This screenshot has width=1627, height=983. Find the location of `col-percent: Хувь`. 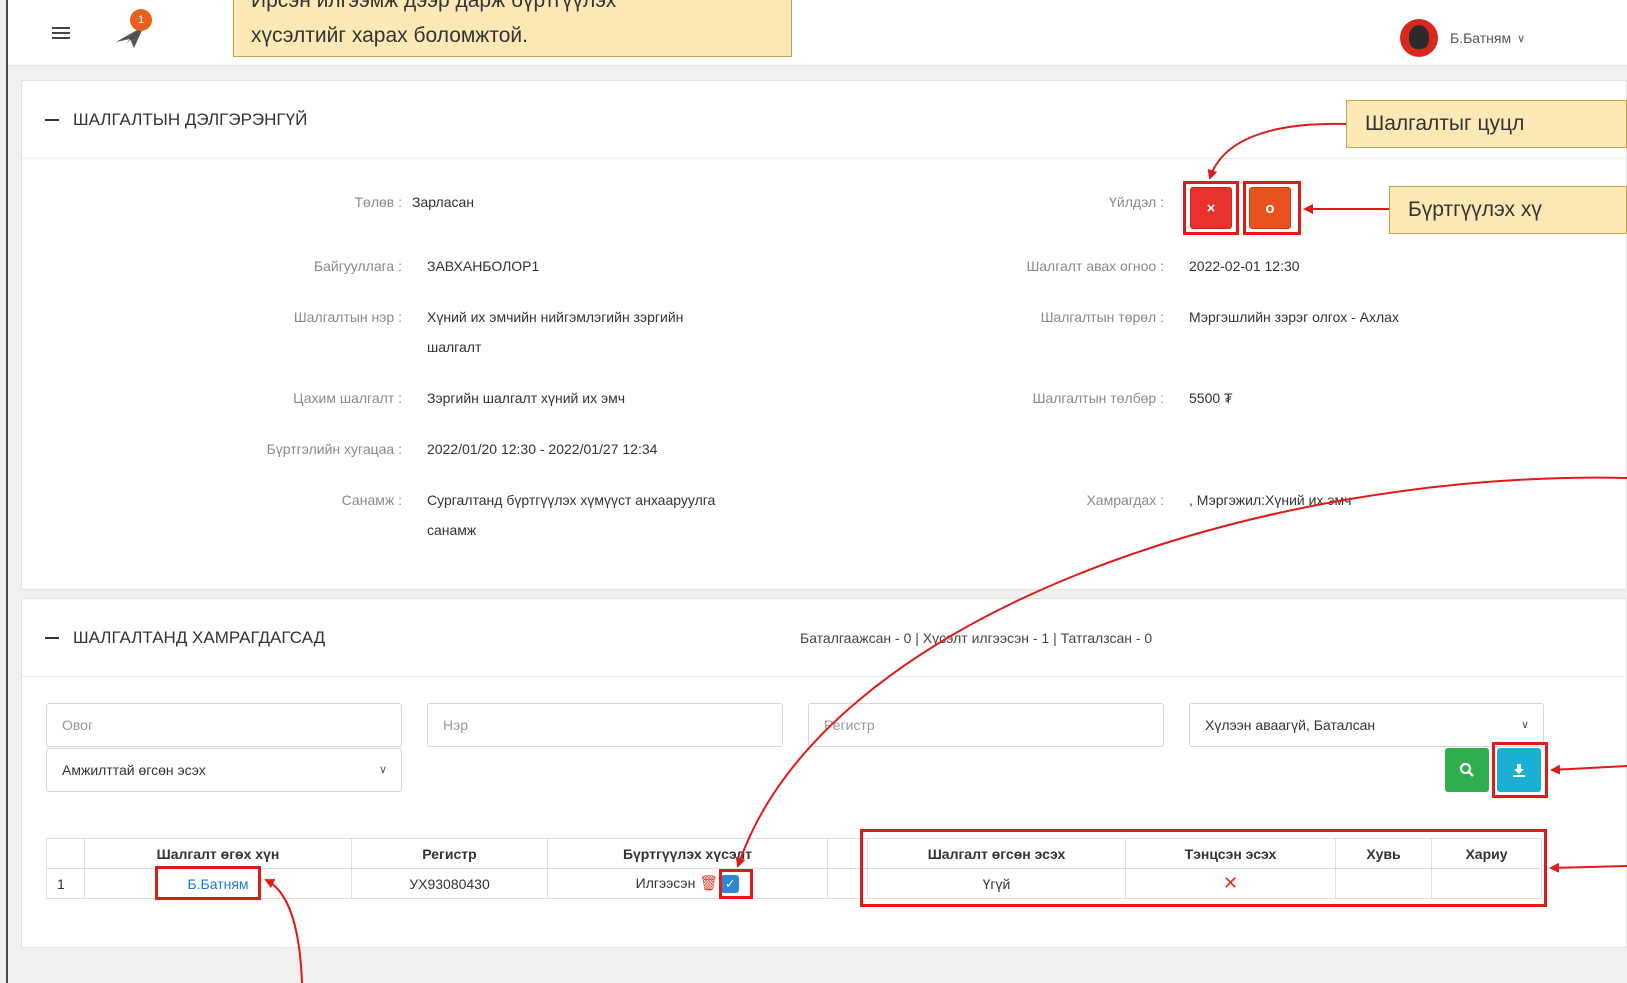

col-percent: Хувь is located at coordinates (1383, 853).